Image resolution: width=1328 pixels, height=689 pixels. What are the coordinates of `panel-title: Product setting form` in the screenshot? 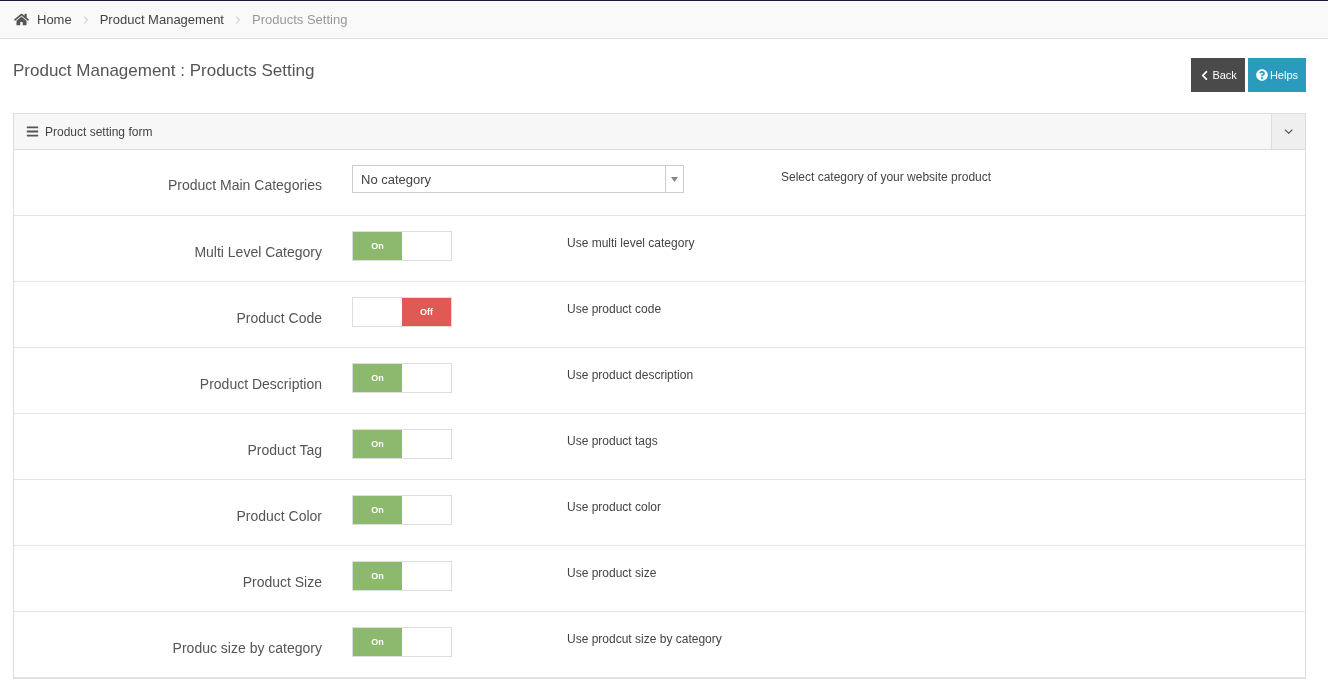 It's located at (99, 131).